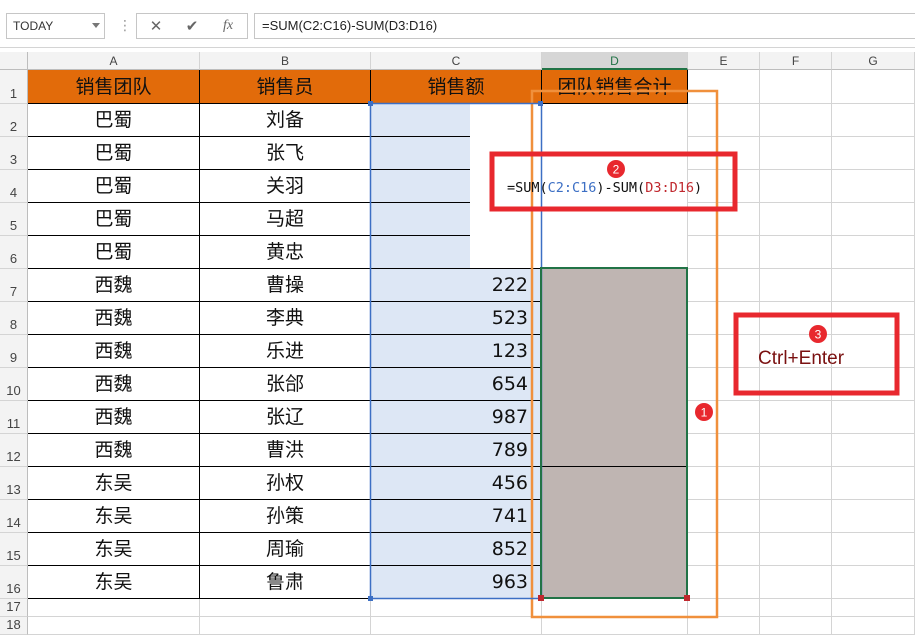 This screenshot has height=635, width=915. I want to click on step-1-badge-text: 1, so click(704, 413).